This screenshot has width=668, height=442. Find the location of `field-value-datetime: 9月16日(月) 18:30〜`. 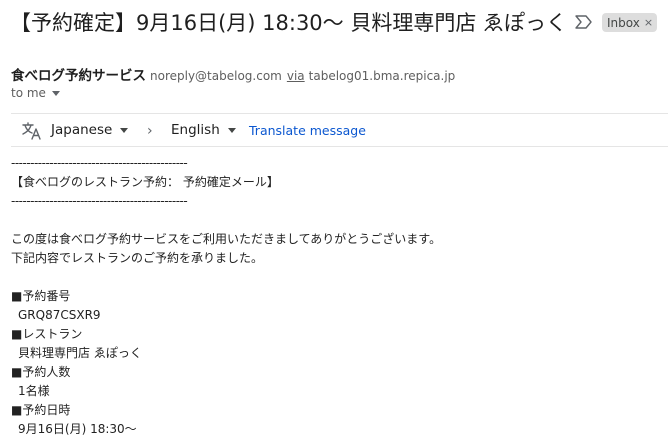

field-value-datetime: 9月16日(月) 18:30〜 is located at coordinates (77, 429).